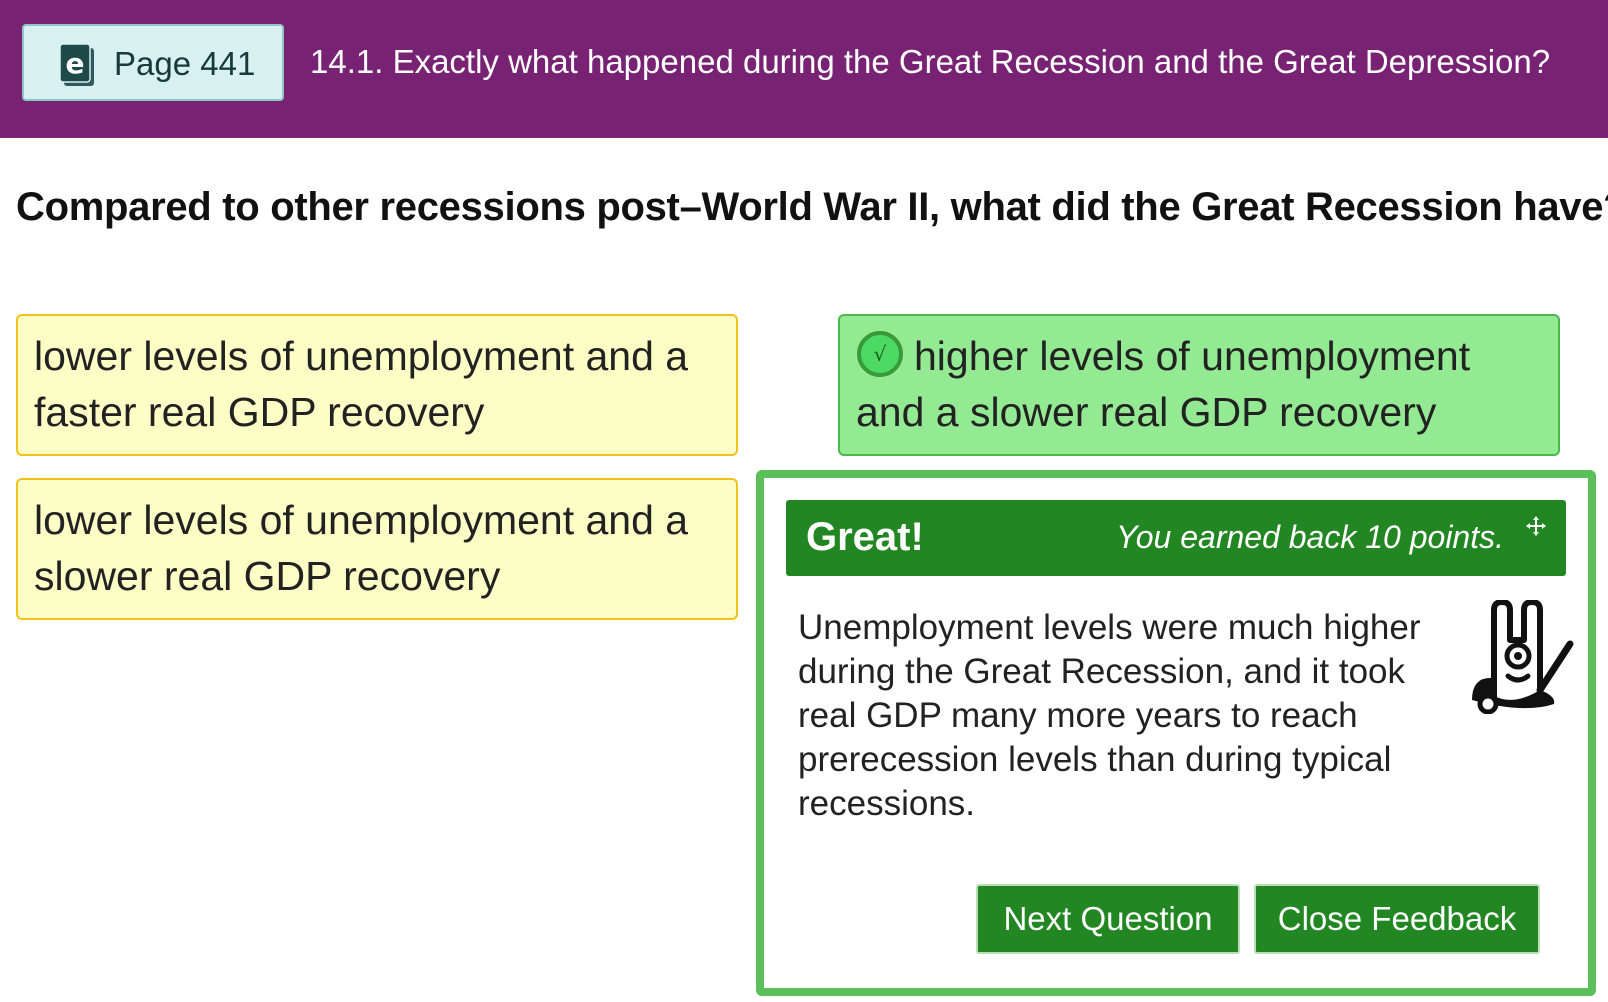  What do you see at coordinates (185, 63) in the screenshot?
I see `page-label: Page 441` at bounding box center [185, 63].